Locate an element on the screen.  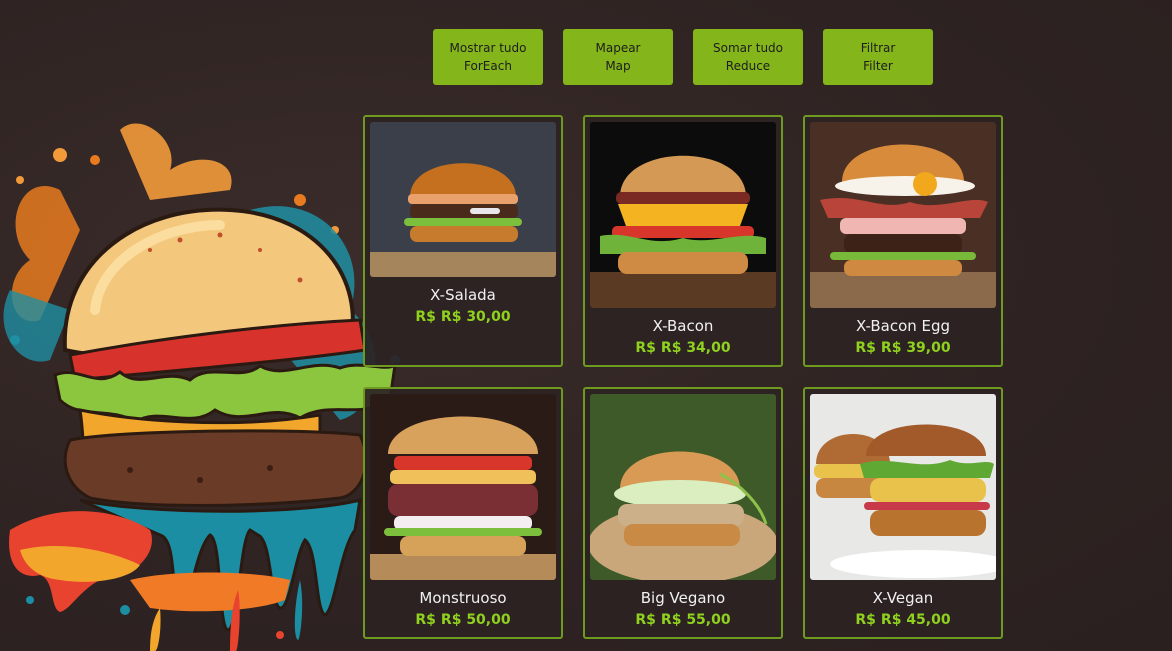
product-name: X-Salada is located at coordinates (463, 295).